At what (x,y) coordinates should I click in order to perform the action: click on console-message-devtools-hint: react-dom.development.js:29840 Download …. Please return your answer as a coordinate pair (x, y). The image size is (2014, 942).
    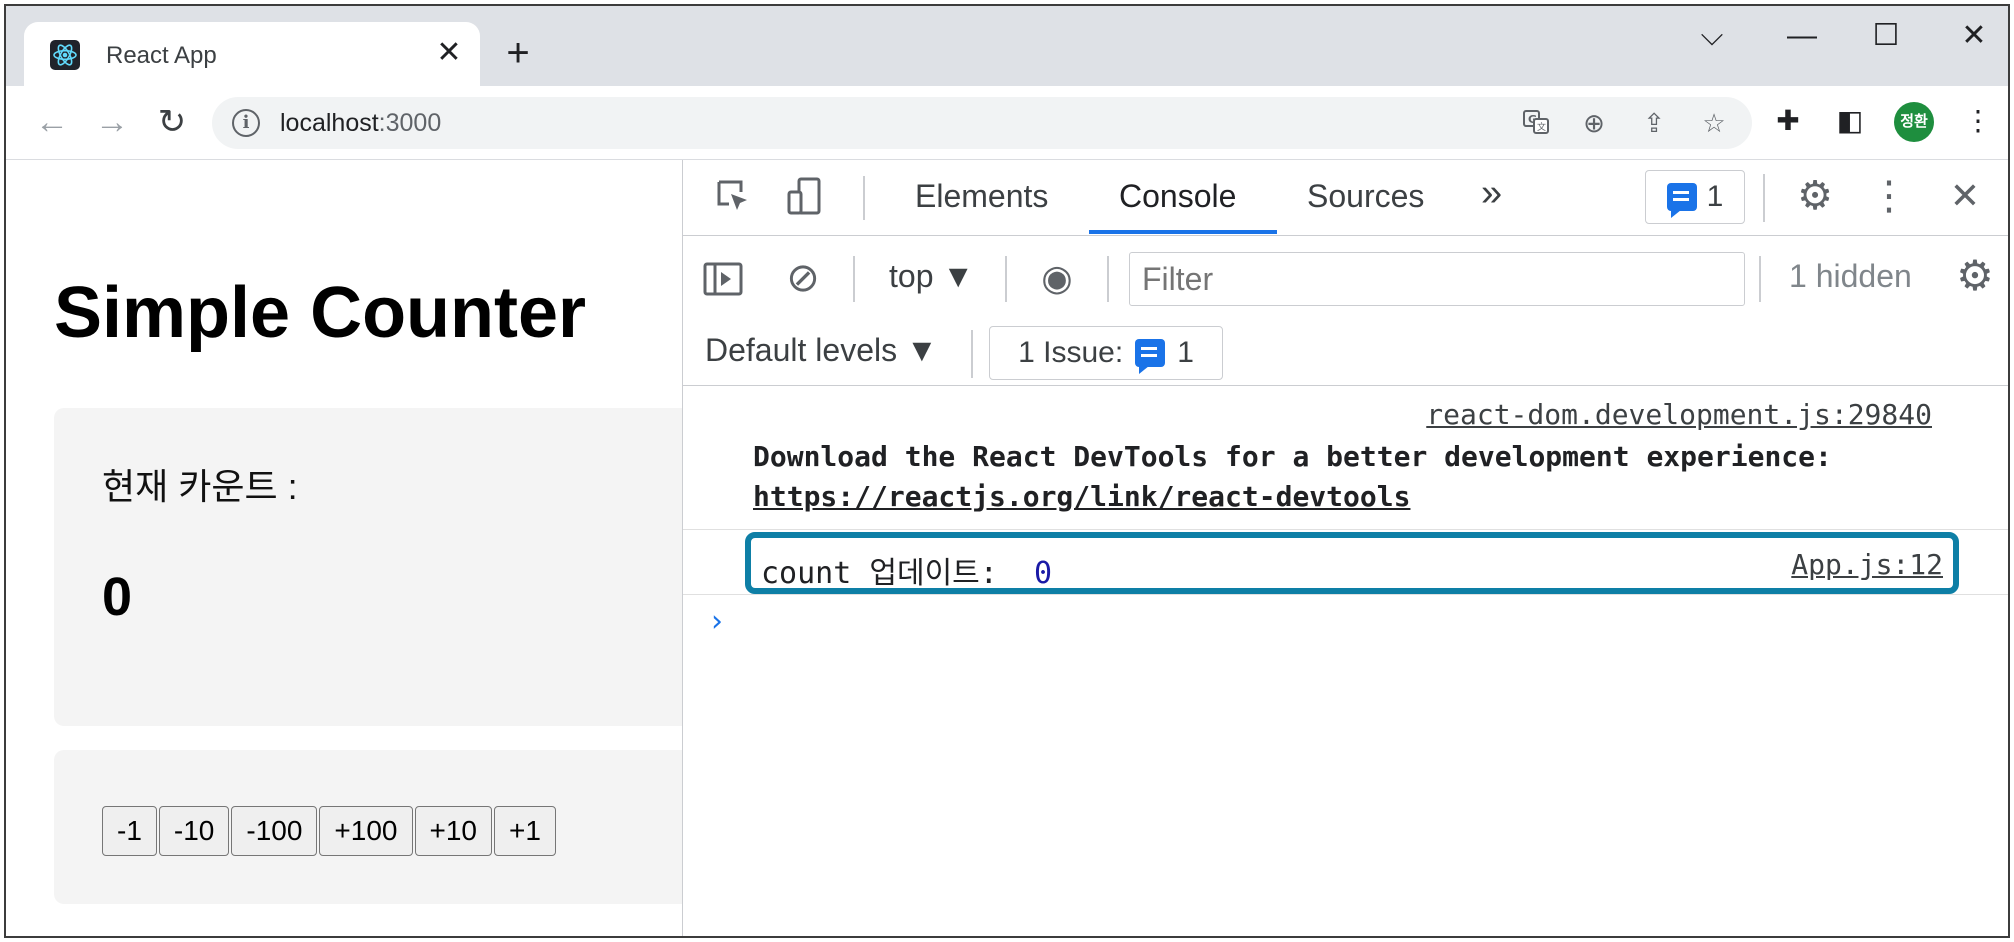
    Looking at the image, I should click on (1345, 458).